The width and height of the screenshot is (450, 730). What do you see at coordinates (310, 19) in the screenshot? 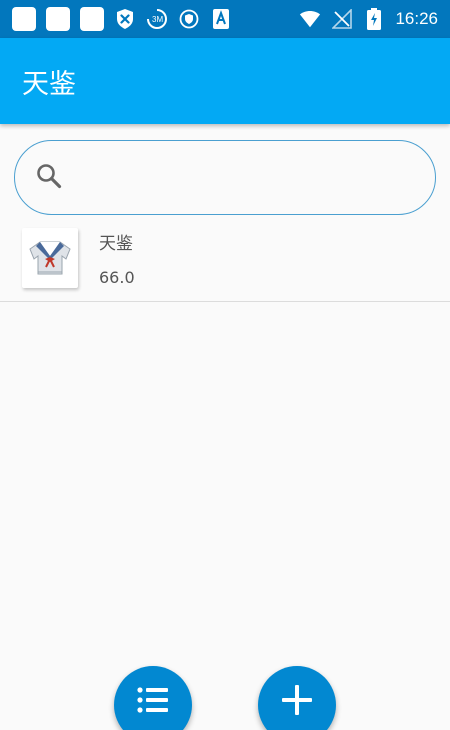
I see `wifi-icon` at bounding box center [310, 19].